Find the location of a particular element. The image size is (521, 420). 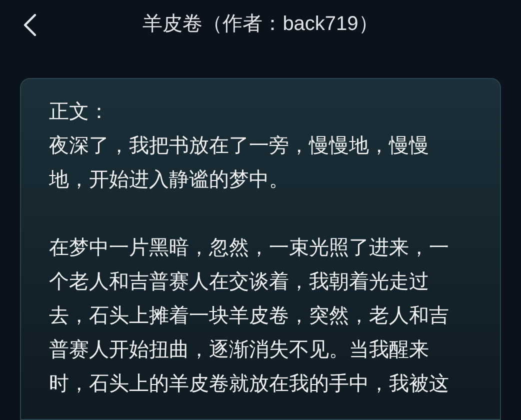

back-icon is located at coordinates (30, 25).